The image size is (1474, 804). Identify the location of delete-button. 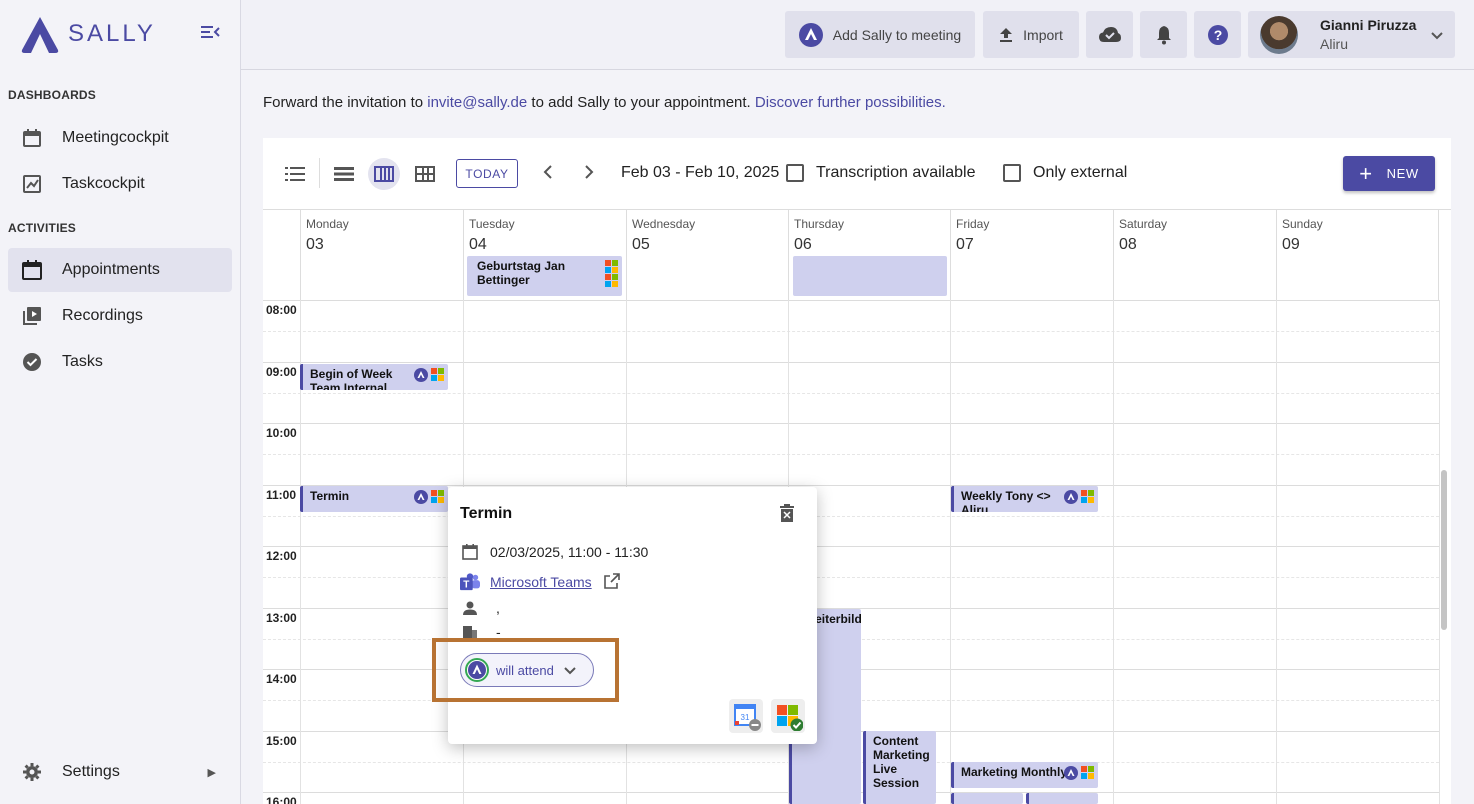
(787, 515).